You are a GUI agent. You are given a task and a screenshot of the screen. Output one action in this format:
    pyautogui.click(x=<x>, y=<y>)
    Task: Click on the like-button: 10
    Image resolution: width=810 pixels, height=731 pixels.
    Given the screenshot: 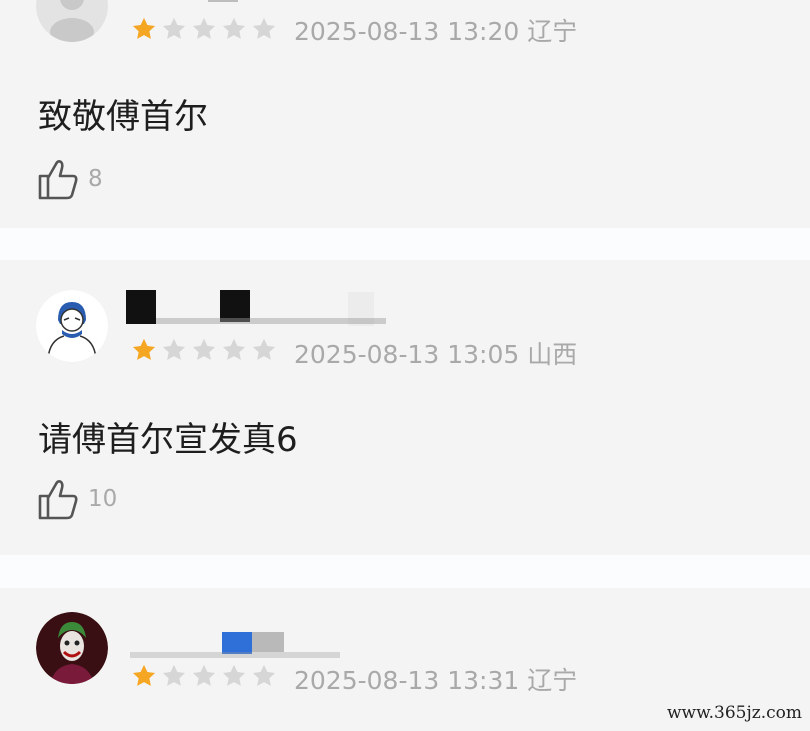 What is the action you would take?
    pyautogui.click(x=76, y=499)
    